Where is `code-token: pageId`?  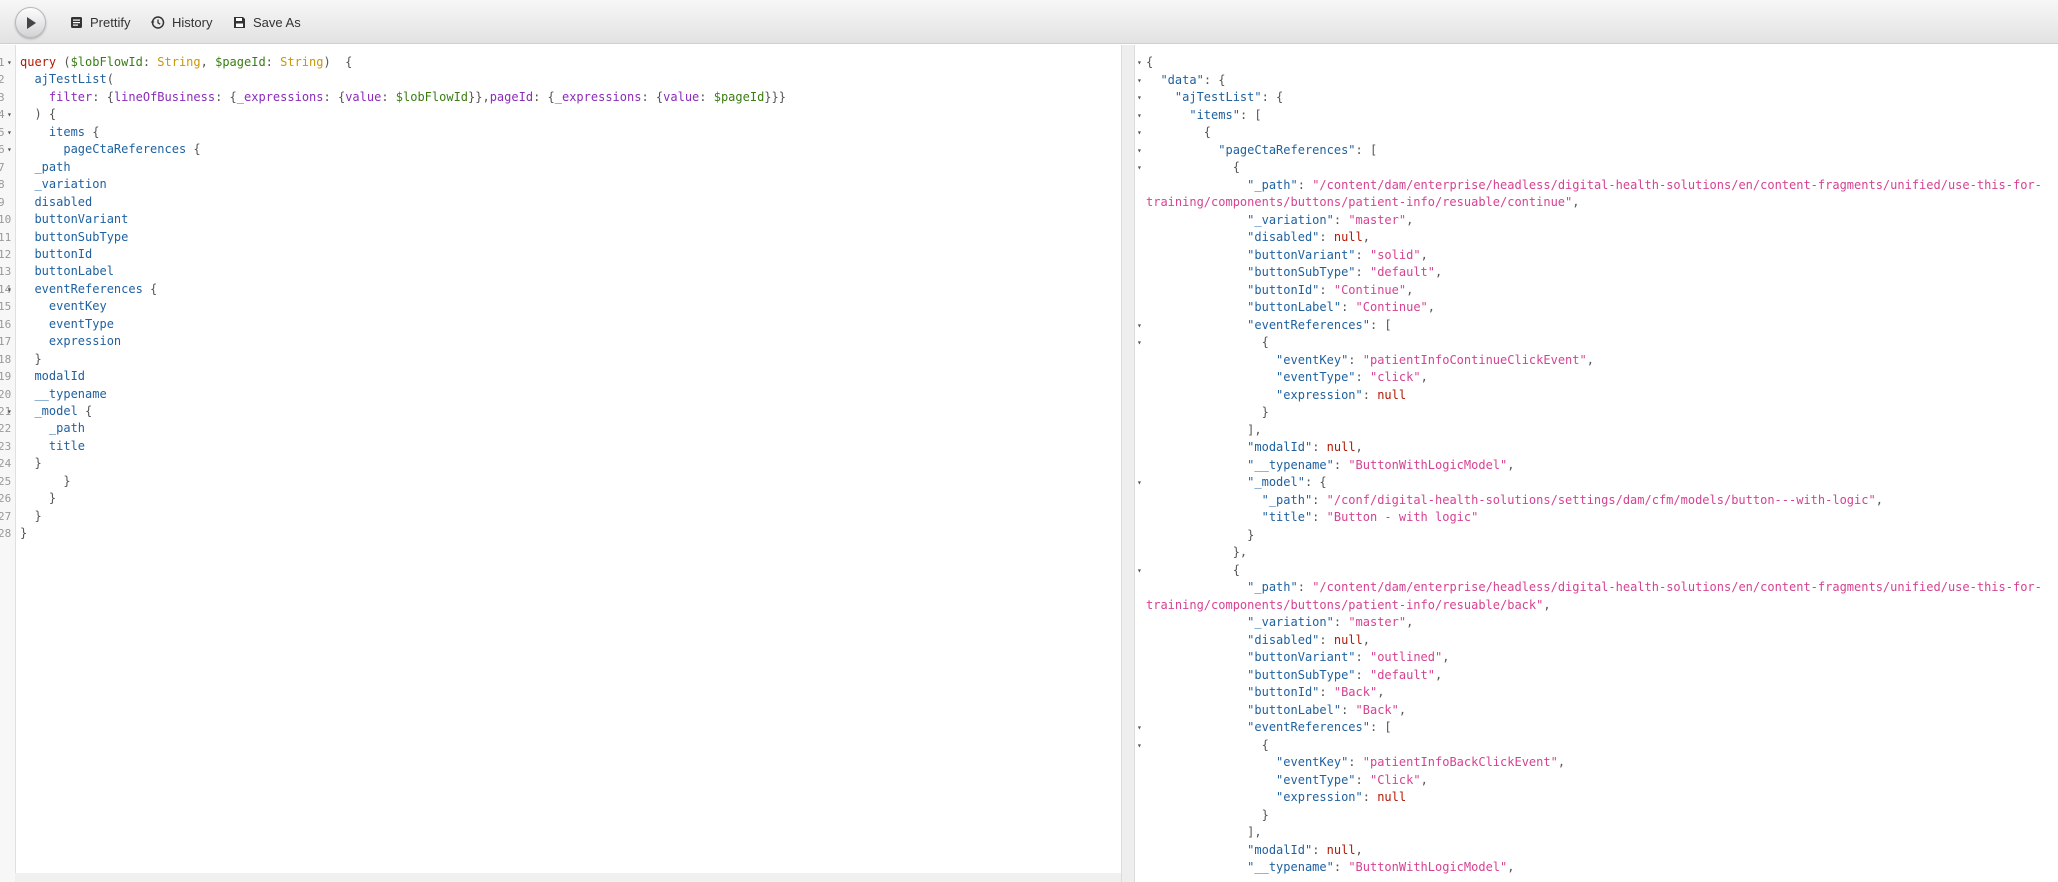
code-token: pageId is located at coordinates (511, 96).